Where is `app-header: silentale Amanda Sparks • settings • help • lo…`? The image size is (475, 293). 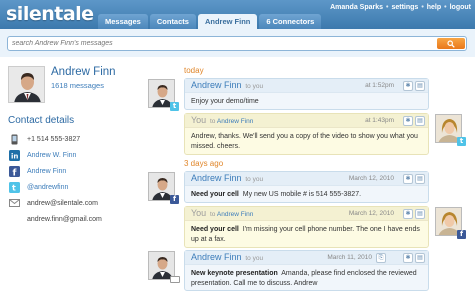
app-header: silentale Amanda Sparks • settings • help • lo… is located at coordinates (237, 14).